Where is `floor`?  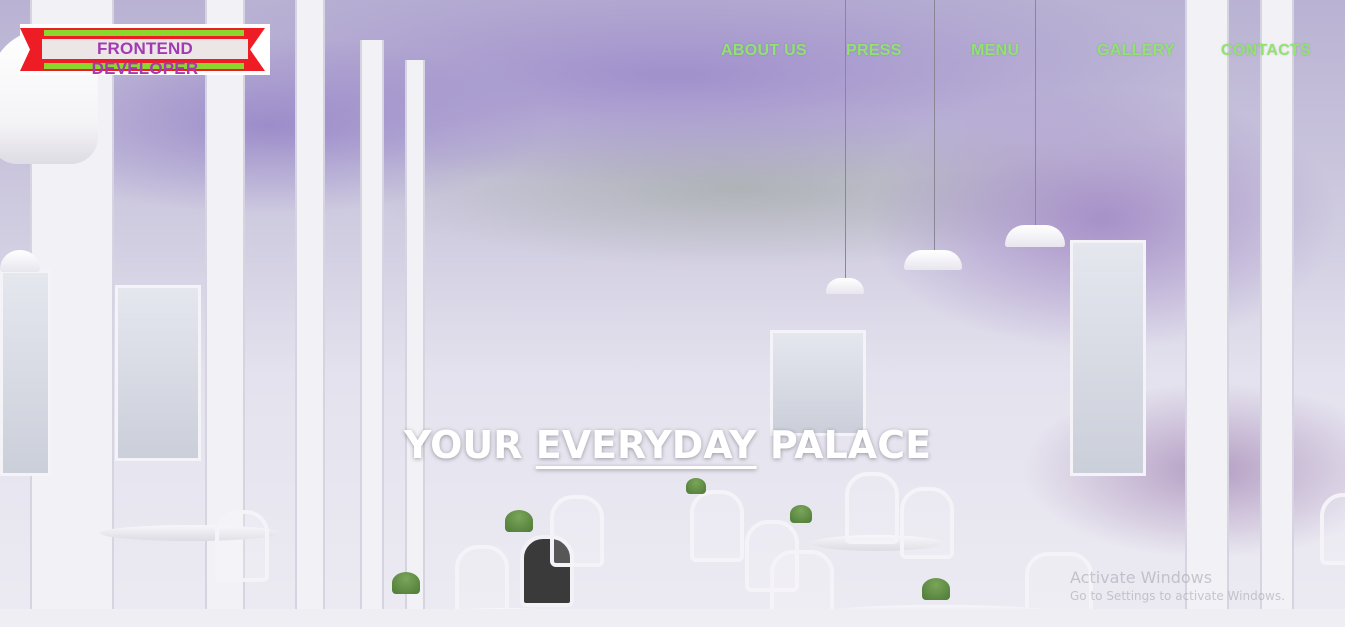 floor is located at coordinates (672, 618).